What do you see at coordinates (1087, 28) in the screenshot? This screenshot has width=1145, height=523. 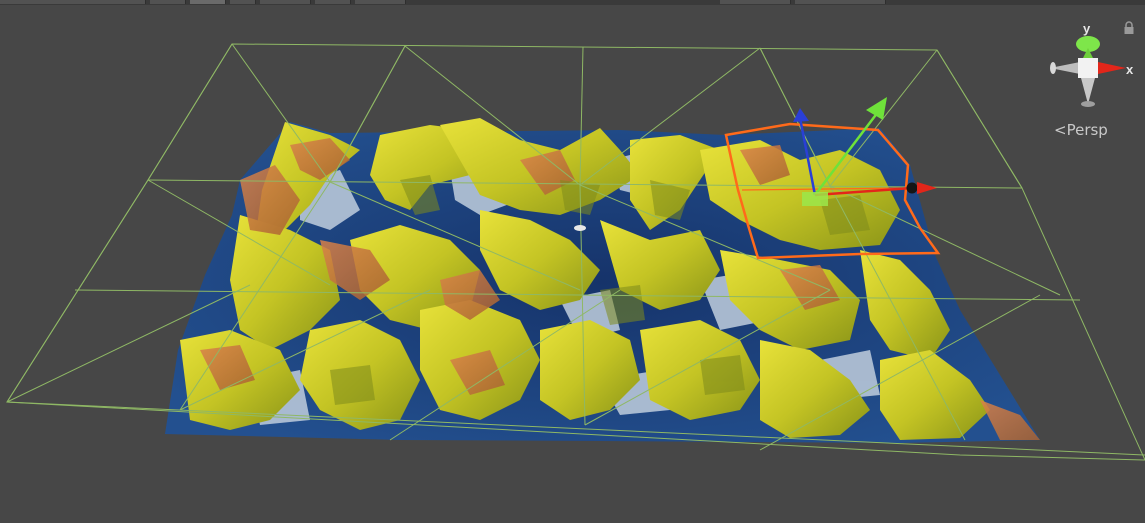 I see `gizmo-y-label: y` at bounding box center [1087, 28].